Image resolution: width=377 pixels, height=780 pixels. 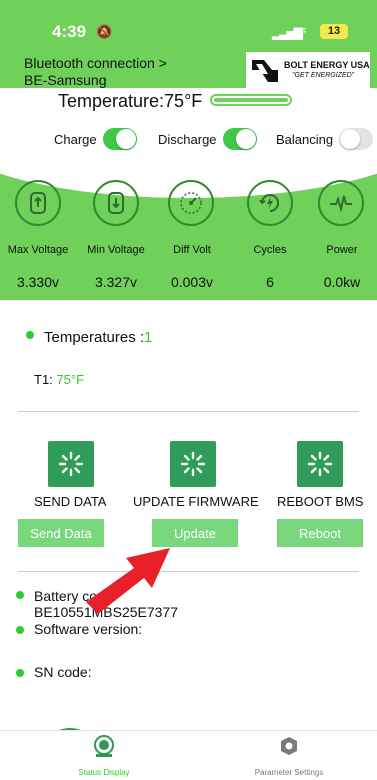 I want to click on diff-volt-label: Diff Volt, so click(x=192, y=250).